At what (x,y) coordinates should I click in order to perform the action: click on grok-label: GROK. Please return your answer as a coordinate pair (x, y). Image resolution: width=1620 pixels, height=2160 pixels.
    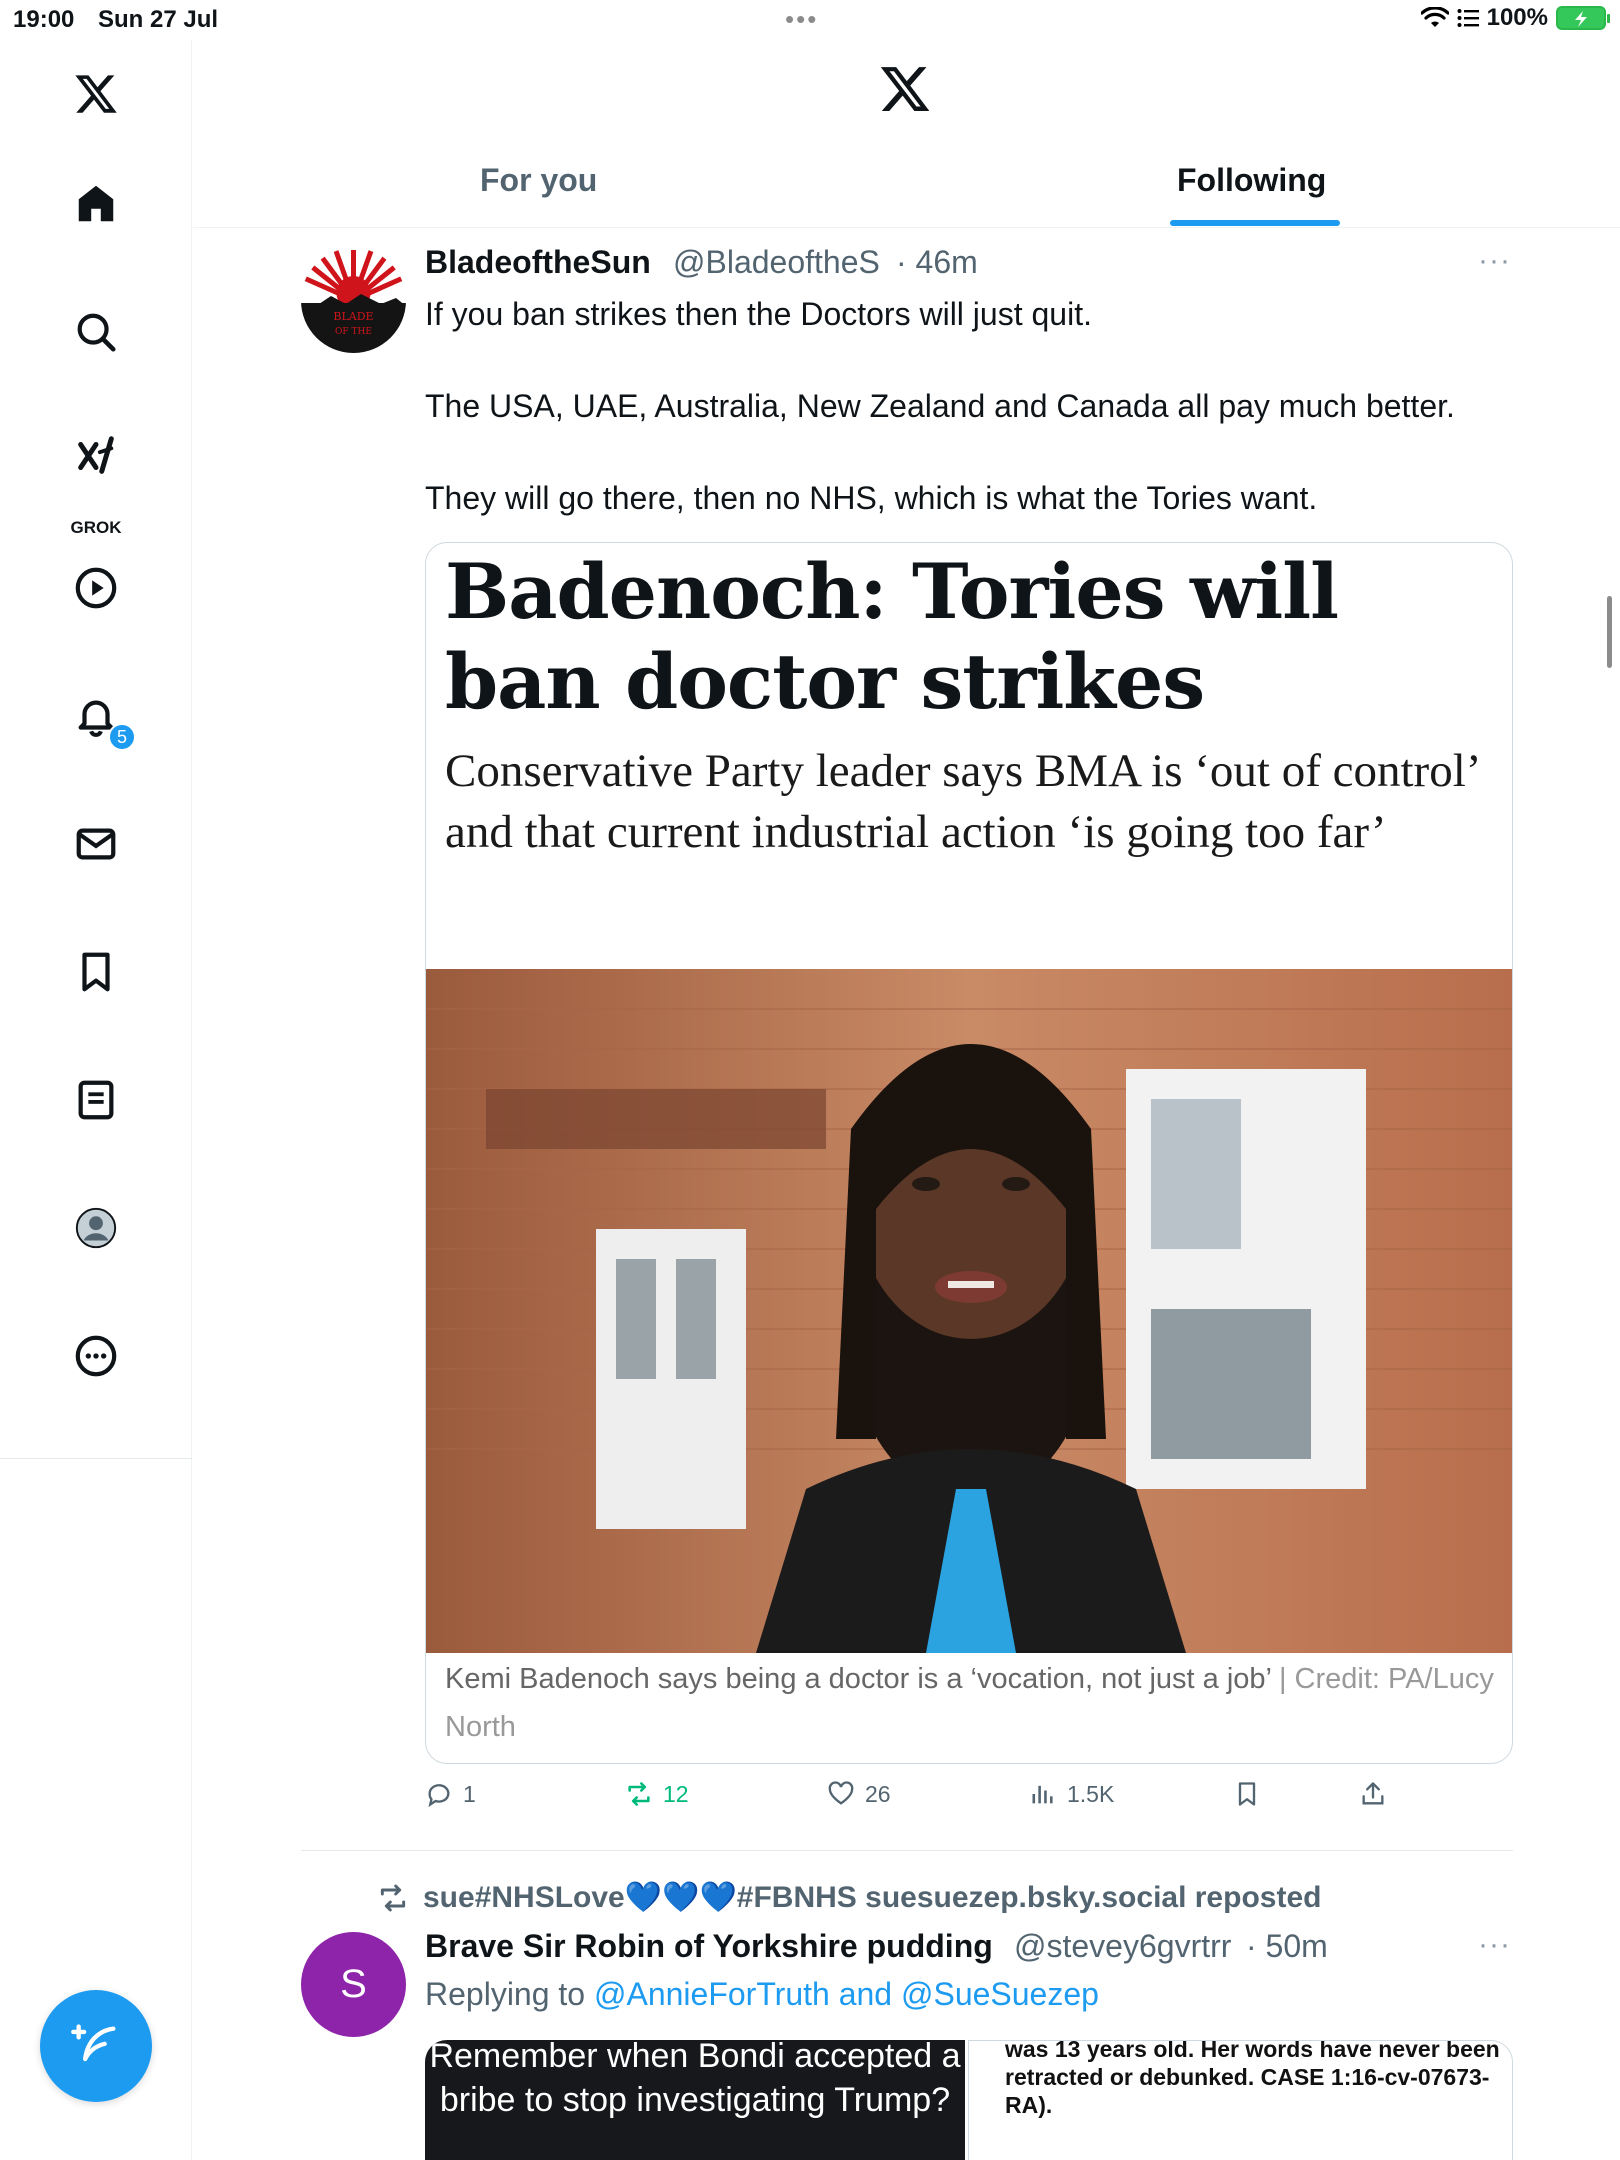
    Looking at the image, I should click on (96, 527).